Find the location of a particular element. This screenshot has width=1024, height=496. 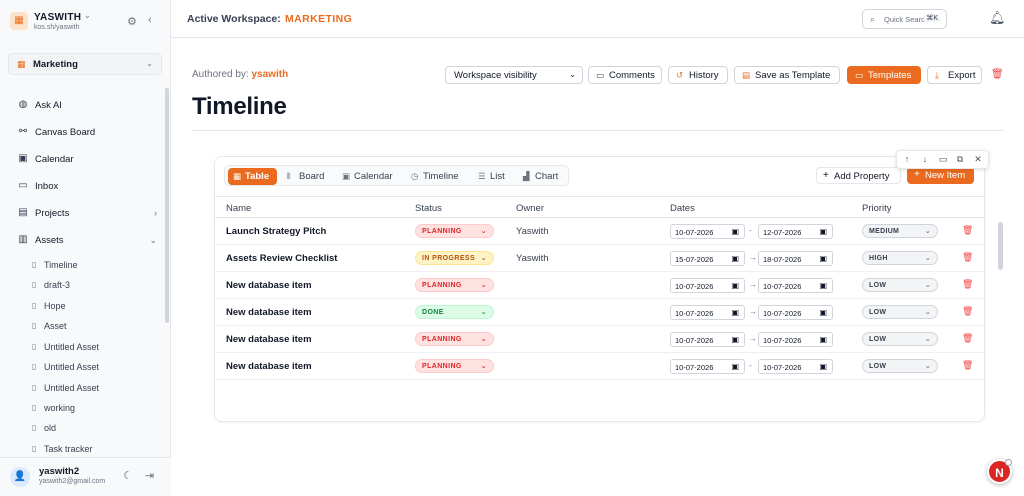

visibility-select: Workspace visibility ⌄ is located at coordinates (514, 75).